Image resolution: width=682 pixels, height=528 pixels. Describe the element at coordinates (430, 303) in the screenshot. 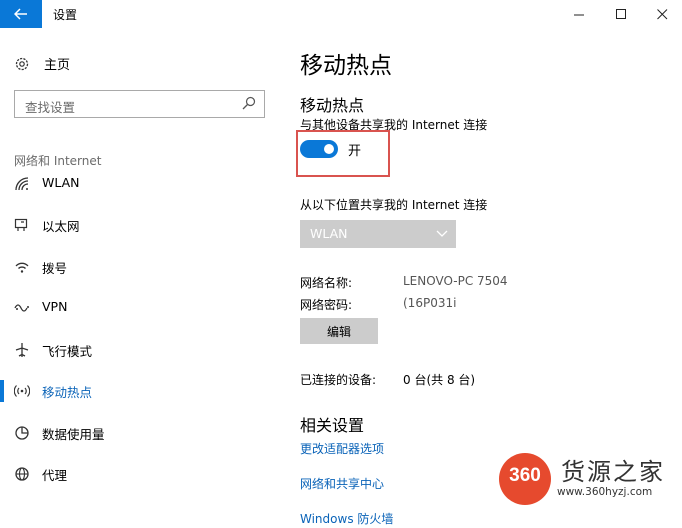

I see `network-password-value: (16P031i` at that location.